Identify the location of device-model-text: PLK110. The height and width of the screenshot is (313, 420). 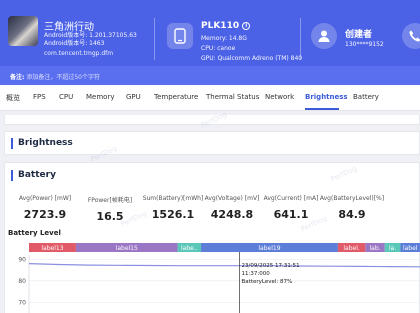
(220, 26).